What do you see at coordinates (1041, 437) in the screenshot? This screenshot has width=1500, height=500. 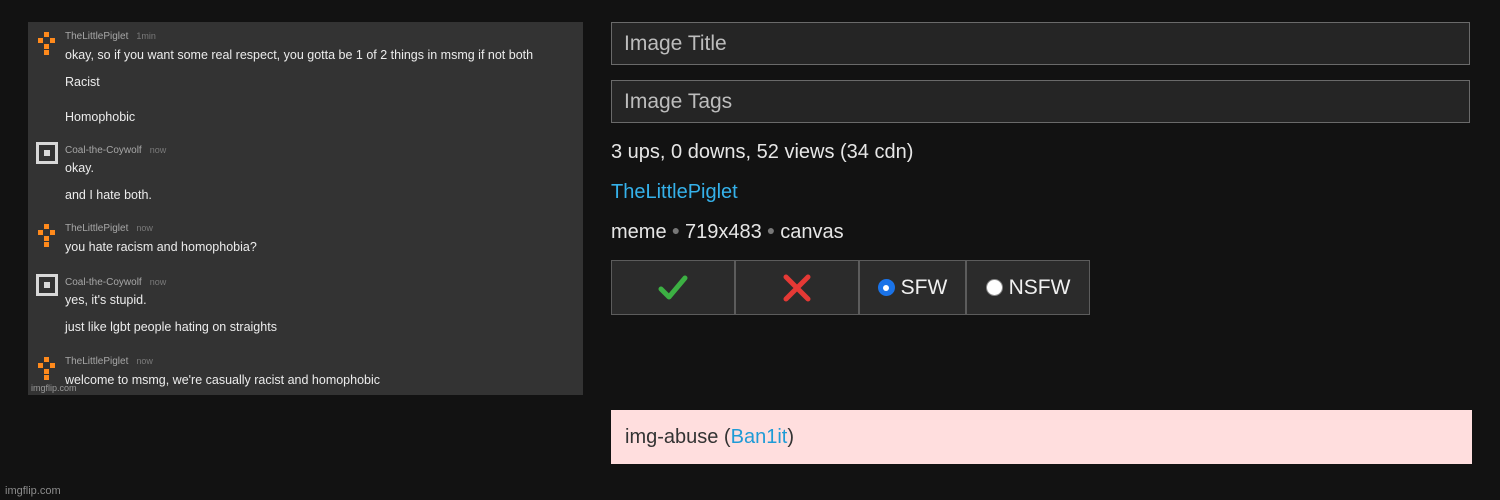 I see `abuse-notice: img-abuse (Ban1it)` at bounding box center [1041, 437].